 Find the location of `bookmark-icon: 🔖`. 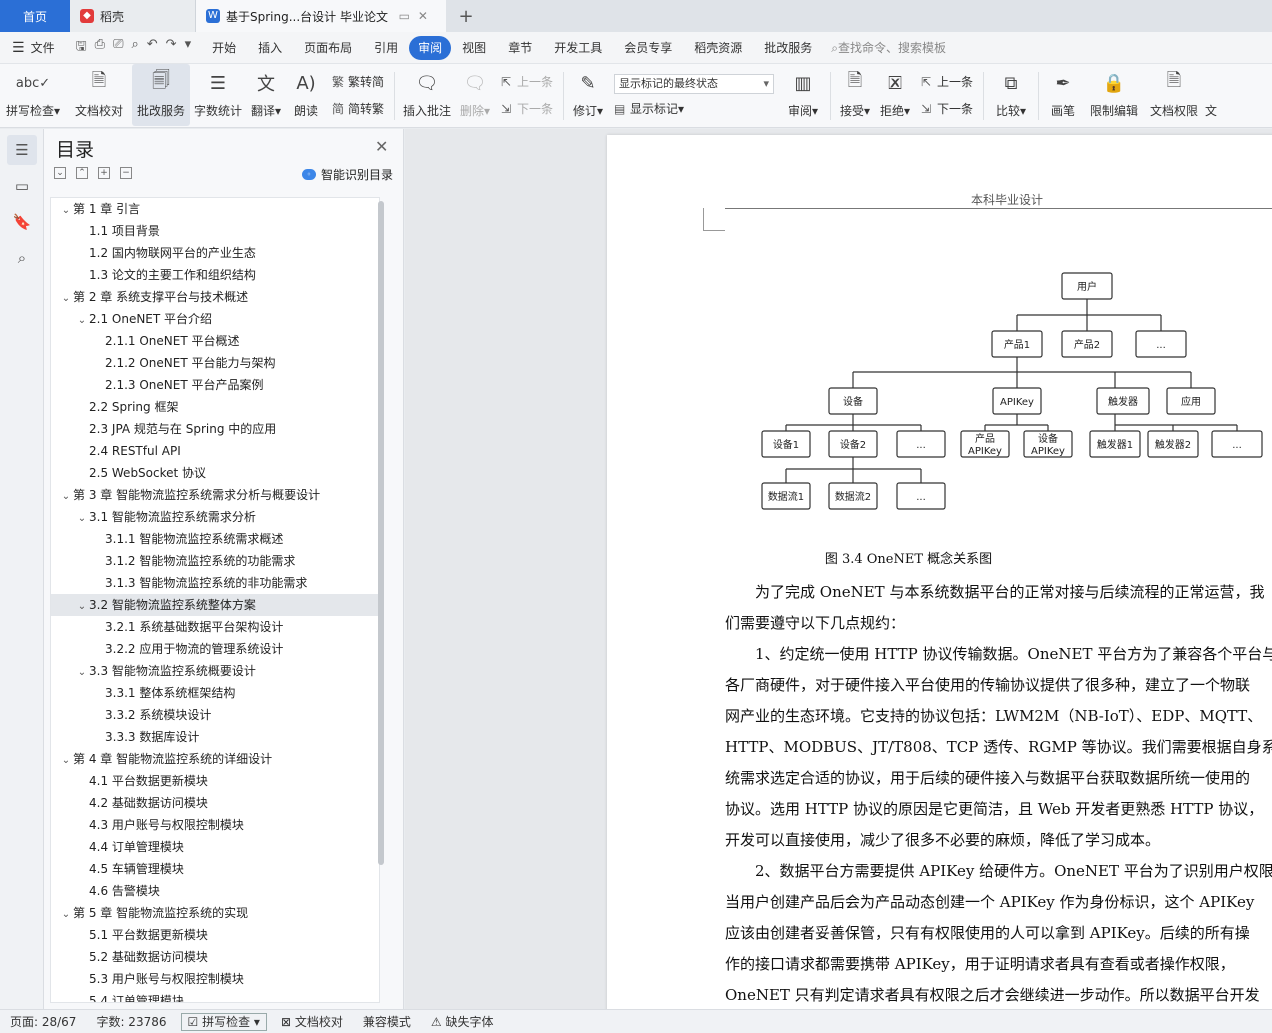

bookmark-icon: 🔖 is located at coordinates (22, 222).